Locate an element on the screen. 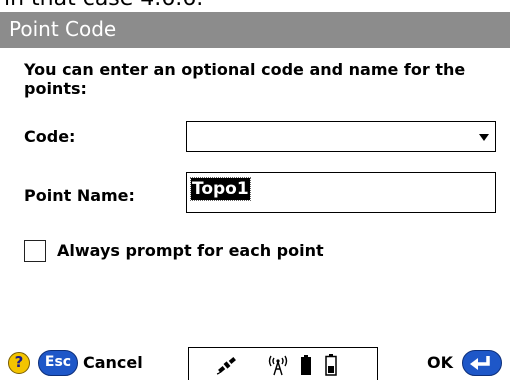  battery-outline-icon is located at coordinates (331, 365).